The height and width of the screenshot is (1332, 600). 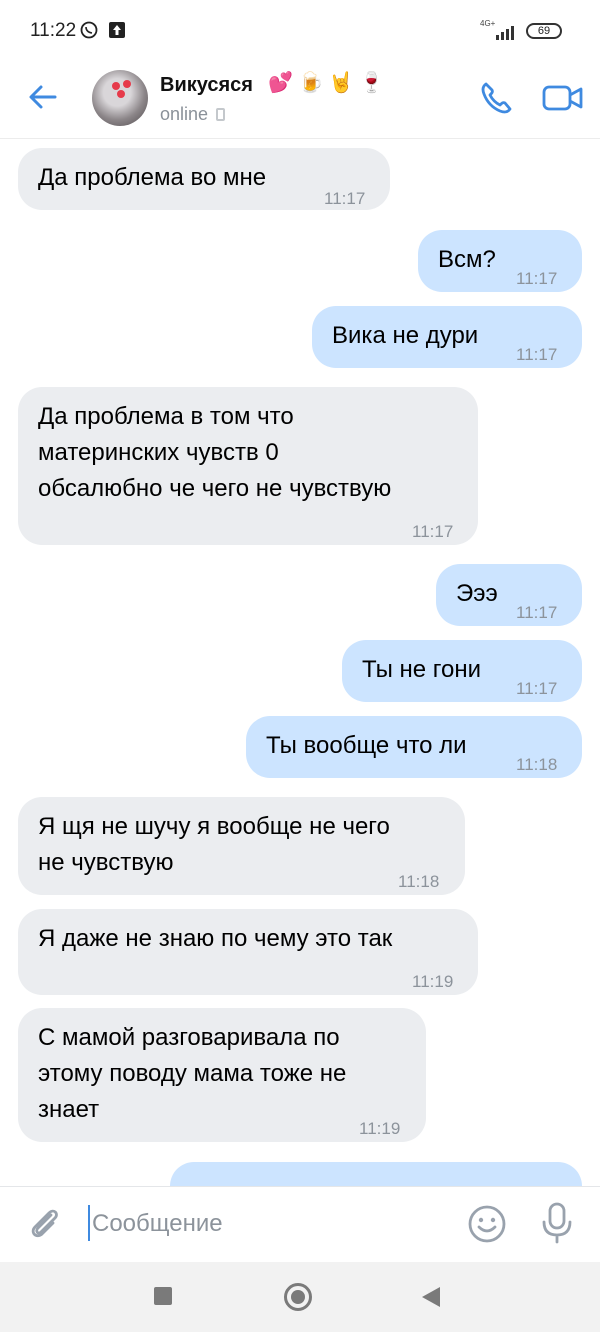 I want to click on outgoing-message: Вика не дури 11:17, so click(x=447, y=337).